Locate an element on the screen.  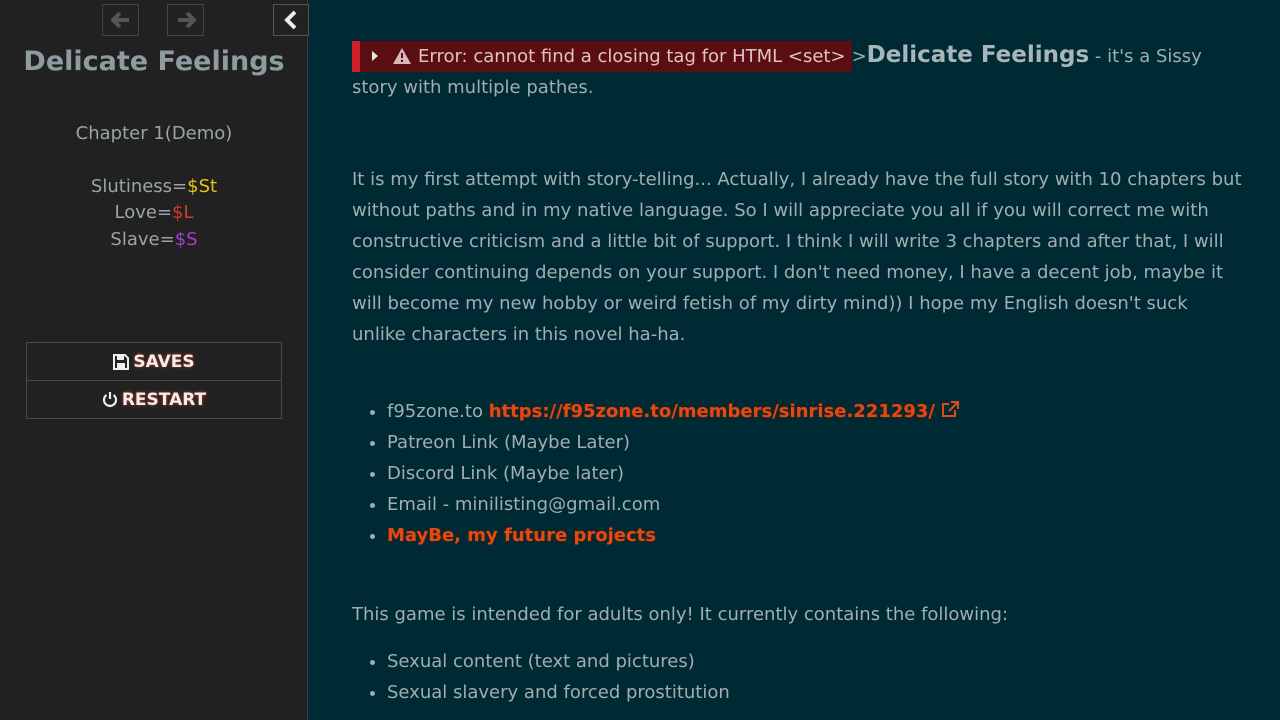
history-forward-button is located at coordinates (185, 20).